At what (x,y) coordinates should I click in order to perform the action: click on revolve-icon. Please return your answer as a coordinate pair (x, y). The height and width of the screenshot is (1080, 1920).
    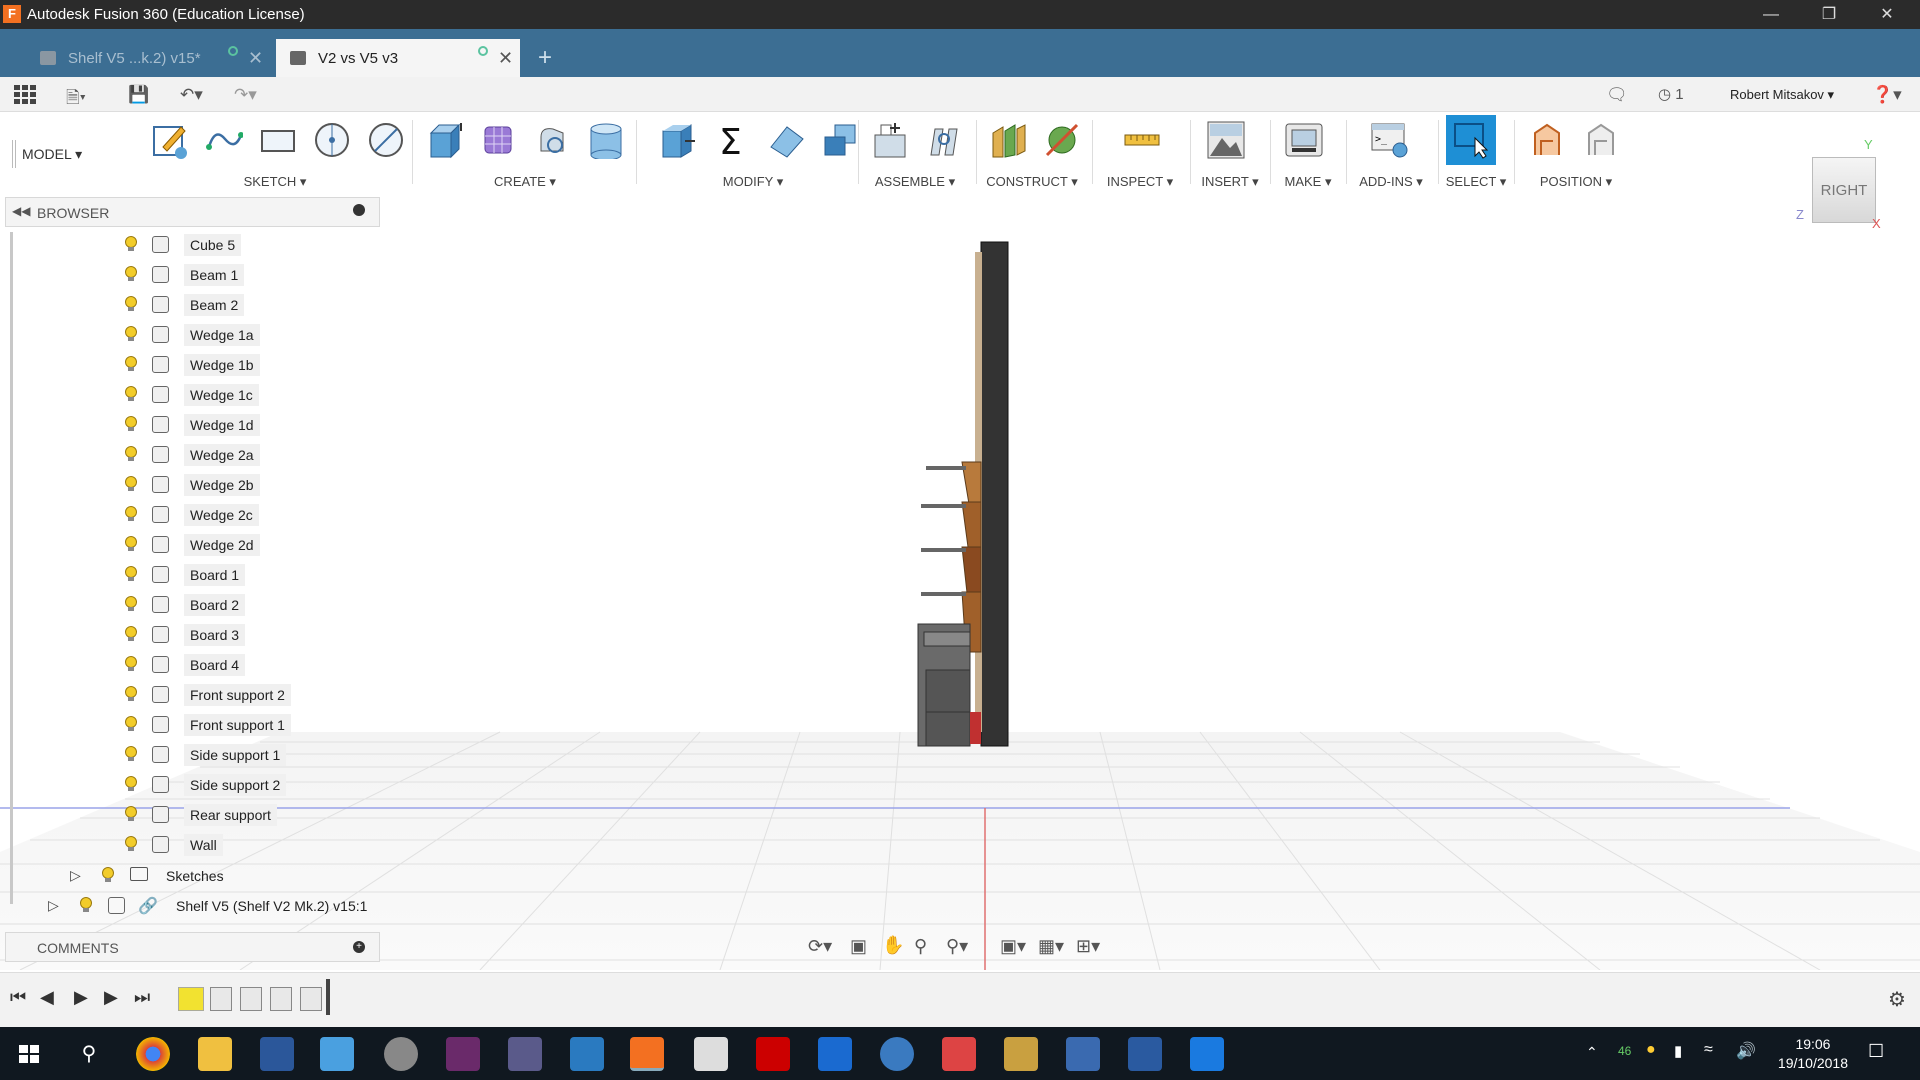
    Looking at the image, I should click on (552, 140).